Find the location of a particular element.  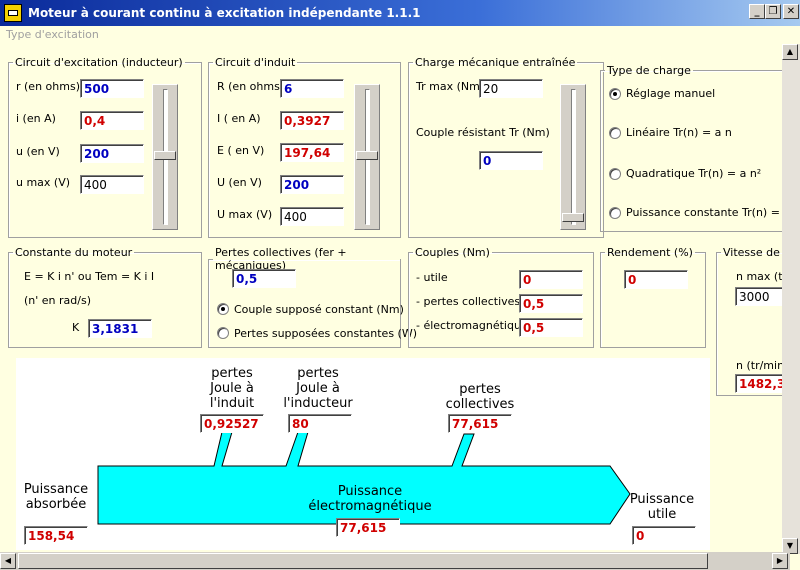

u-input: 200 is located at coordinates (112, 153).